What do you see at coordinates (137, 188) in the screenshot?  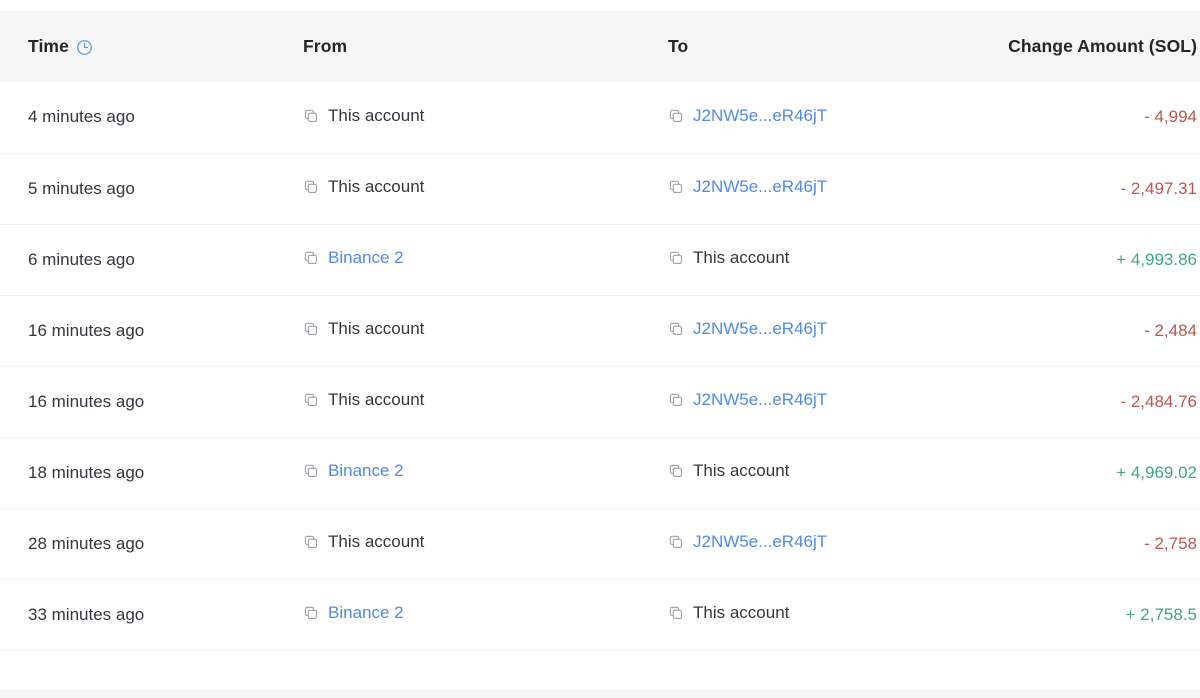 I see `cell-time: 5 minutes ago` at bounding box center [137, 188].